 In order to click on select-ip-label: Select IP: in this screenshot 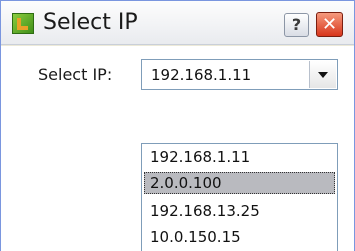, I will do `click(75, 74)`.